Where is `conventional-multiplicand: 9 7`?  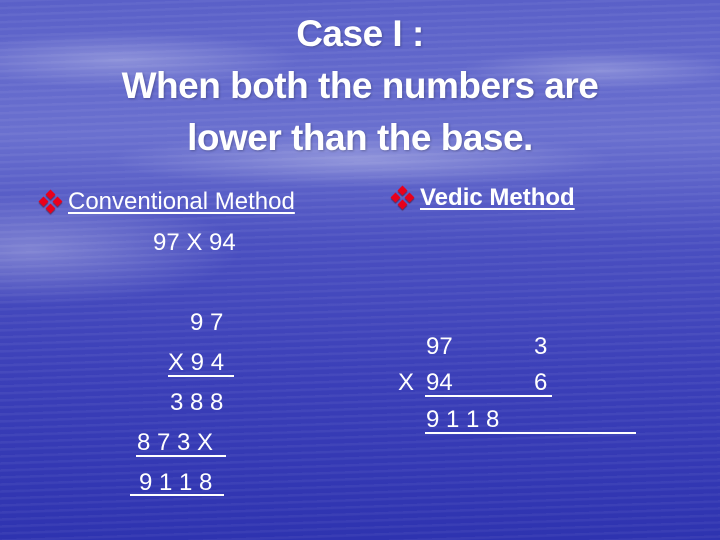 conventional-multiplicand: 9 7 is located at coordinates (207, 322).